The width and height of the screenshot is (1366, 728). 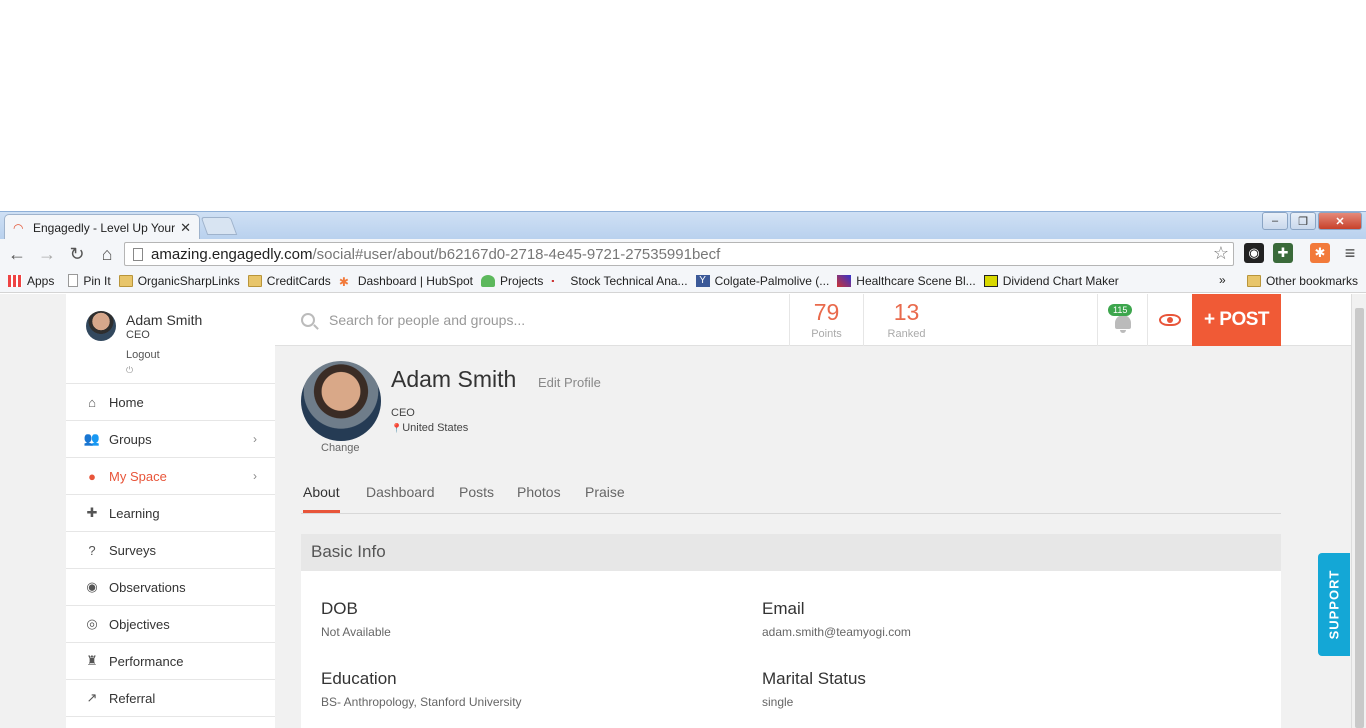 I want to click on browser-tab: ◠ Engagedly - Level Up Your ✕, so click(x=102, y=227).